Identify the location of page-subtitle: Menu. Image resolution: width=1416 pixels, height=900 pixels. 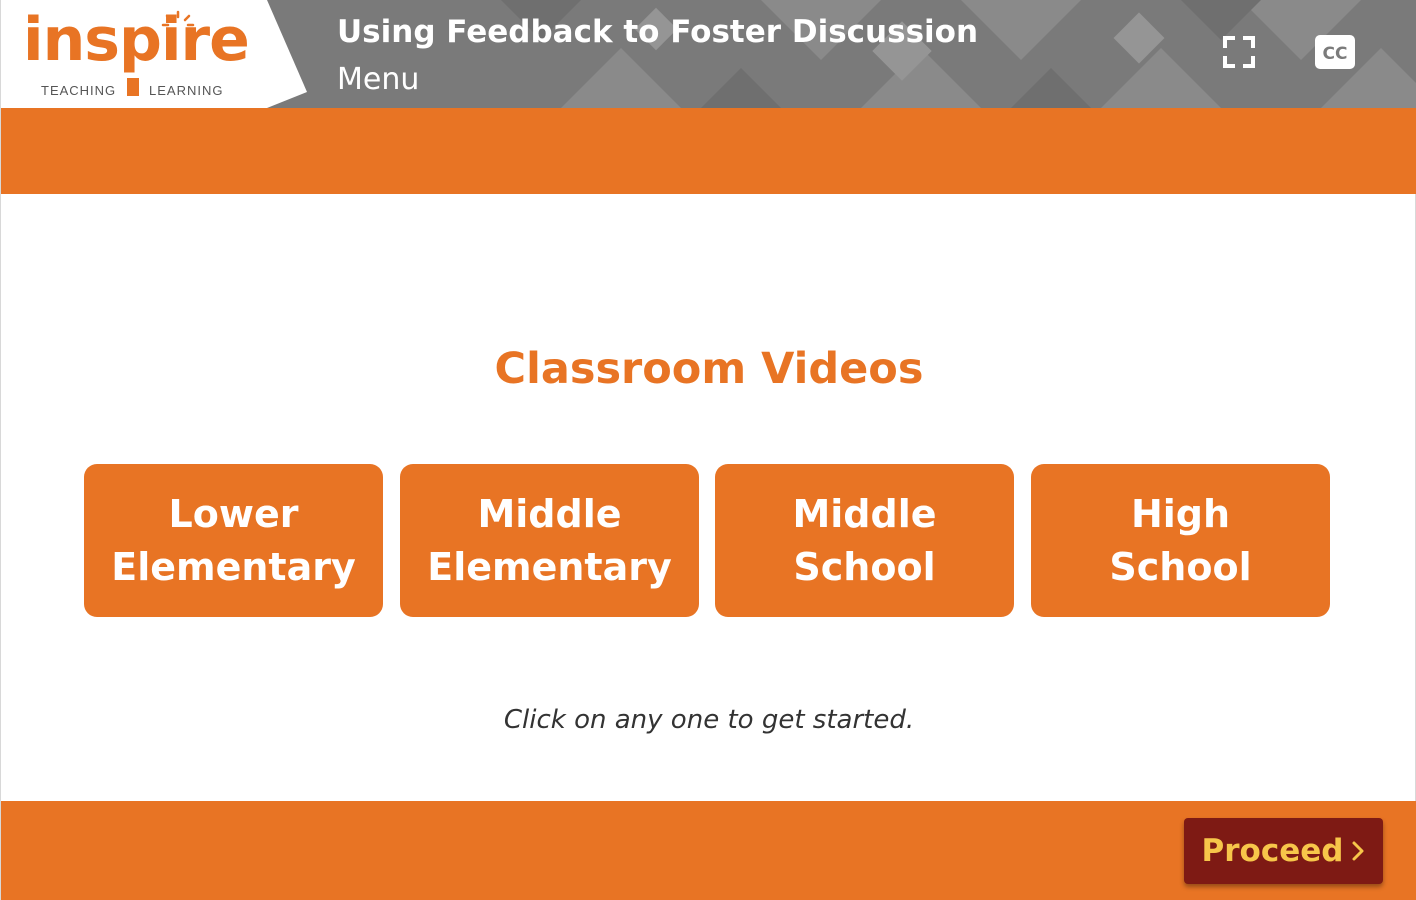
(378, 79).